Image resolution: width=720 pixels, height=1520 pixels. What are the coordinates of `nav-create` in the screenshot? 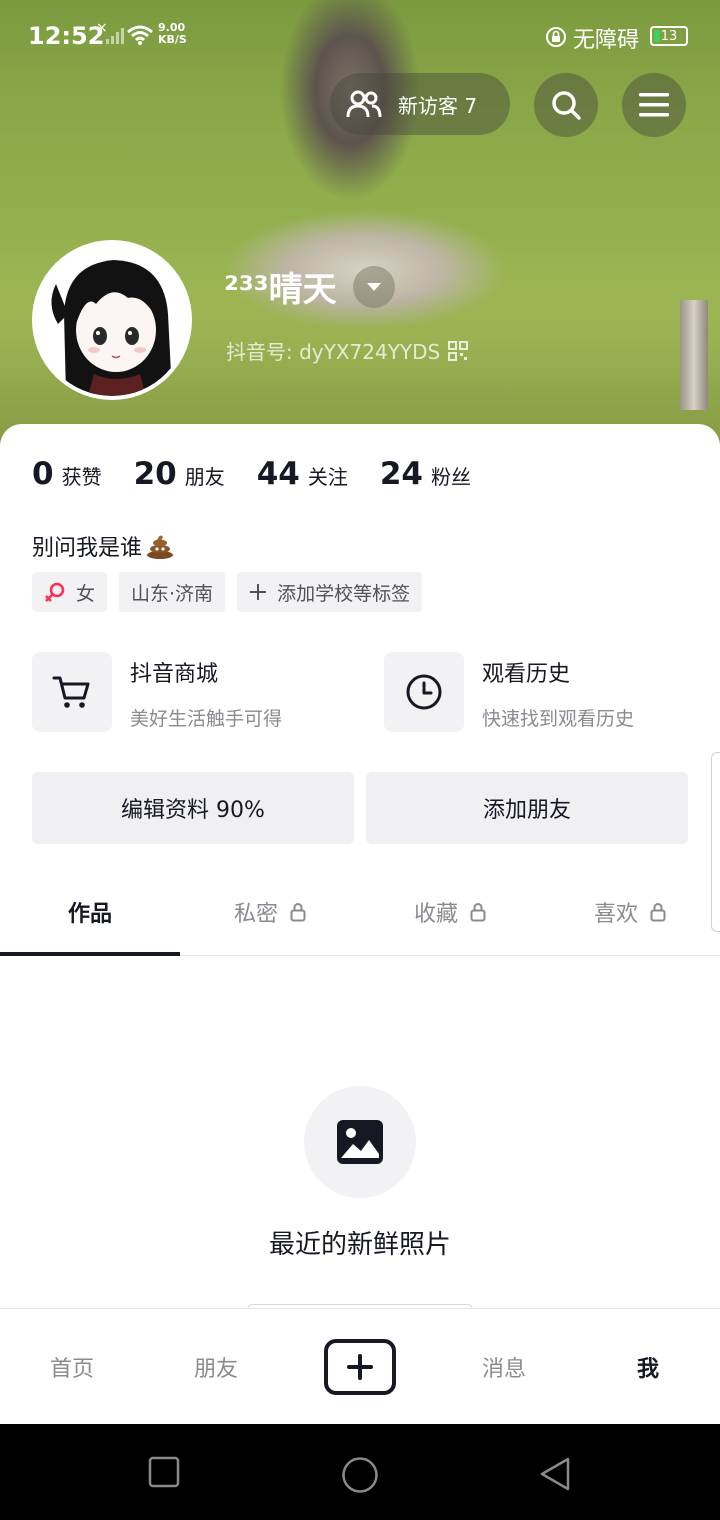 It's located at (360, 1366).